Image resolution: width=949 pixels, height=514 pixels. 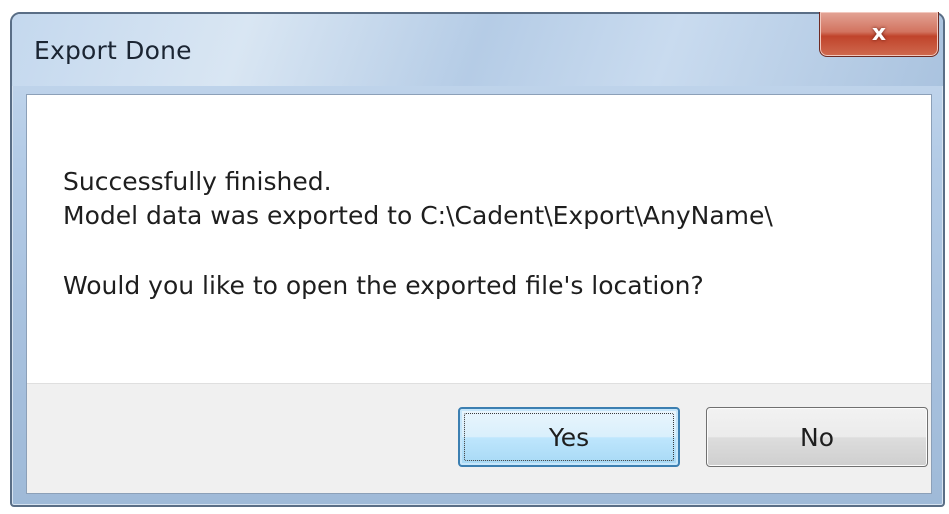 What do you see at coordinates (113, 50) in the screenshot?
I see `dialog-title: Export Done` at bounding box center [113, 50].